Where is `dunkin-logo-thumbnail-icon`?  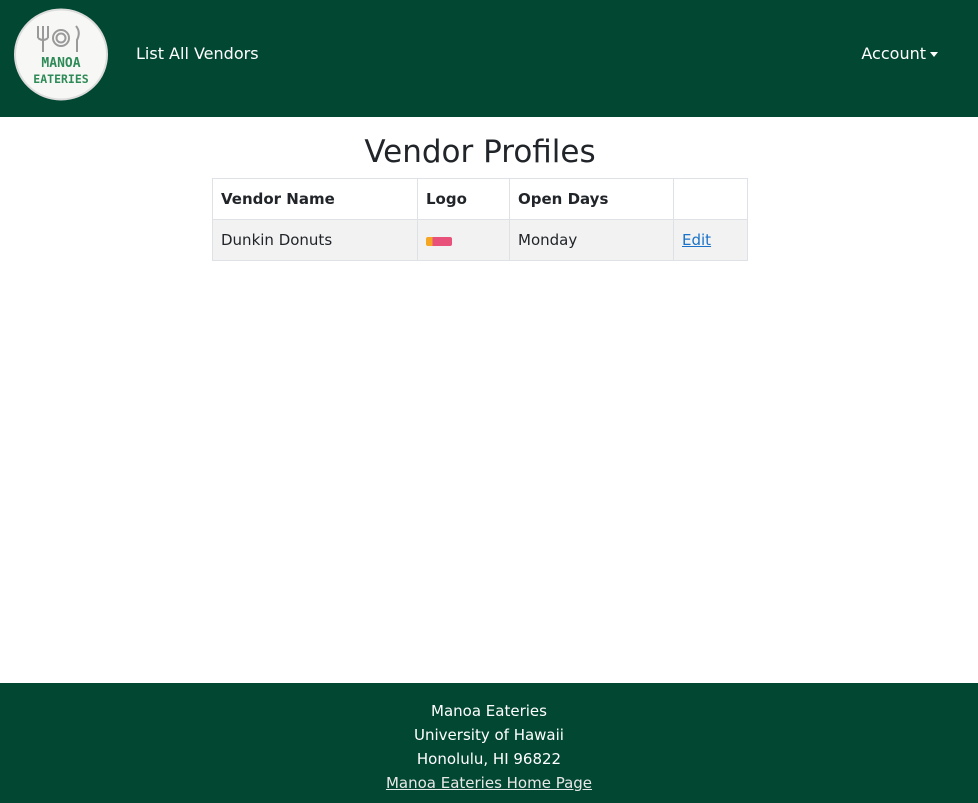
dunkin-logo-thumbnail-icon is located at coordinates (439, 241).